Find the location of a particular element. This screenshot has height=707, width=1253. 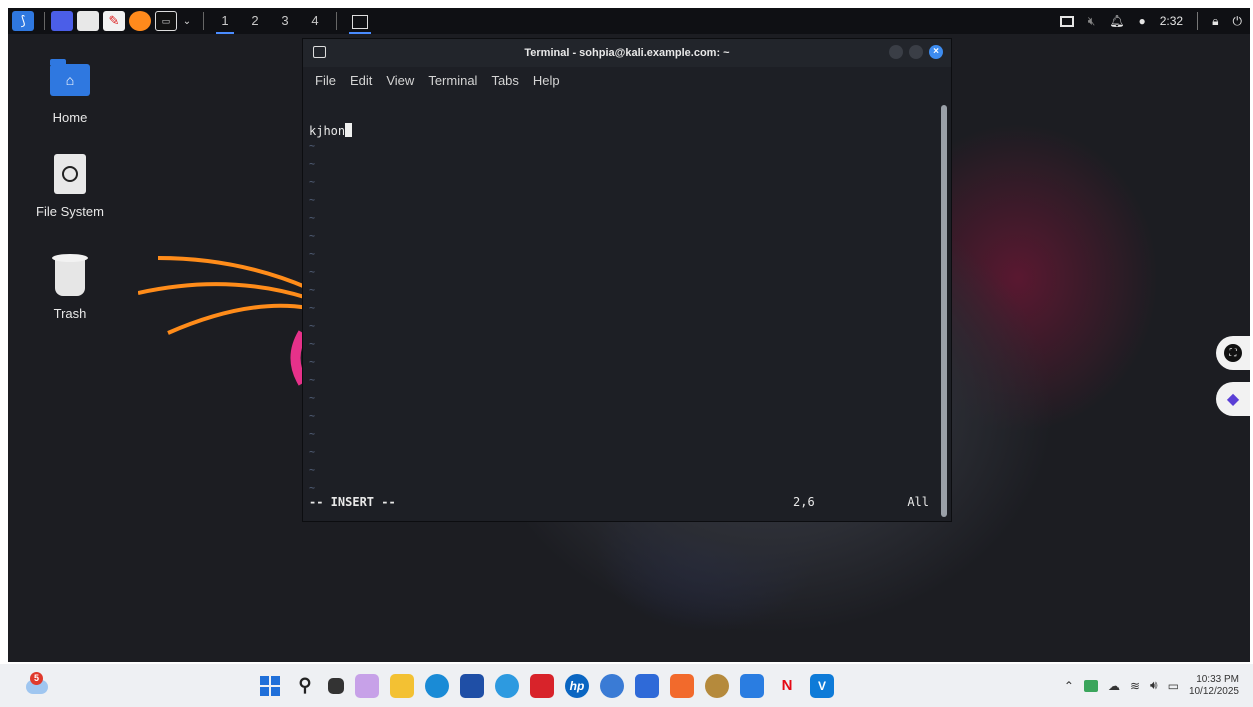

windows-start-icon is located at coordinates (270, 686).